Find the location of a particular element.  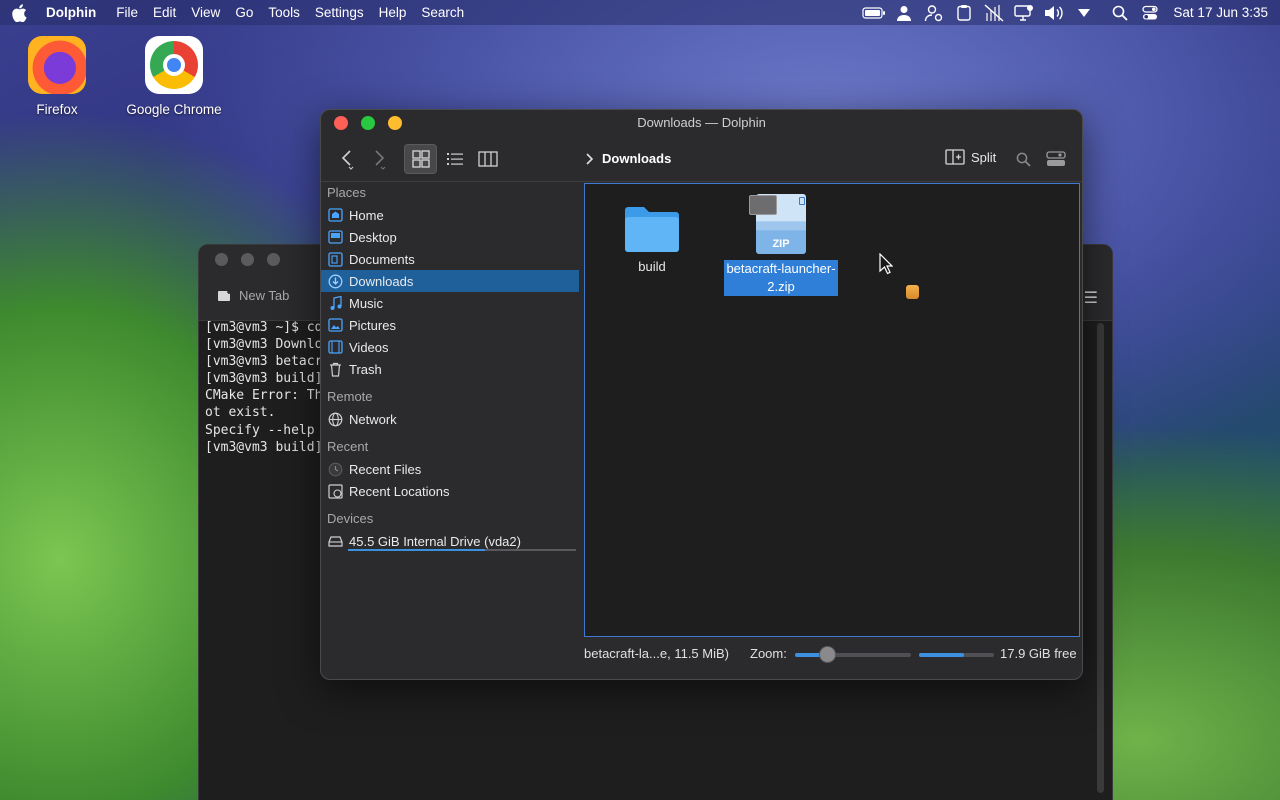

dolphin-titlebar: Downloads — Dolphin is located at coordinates (701, 124).